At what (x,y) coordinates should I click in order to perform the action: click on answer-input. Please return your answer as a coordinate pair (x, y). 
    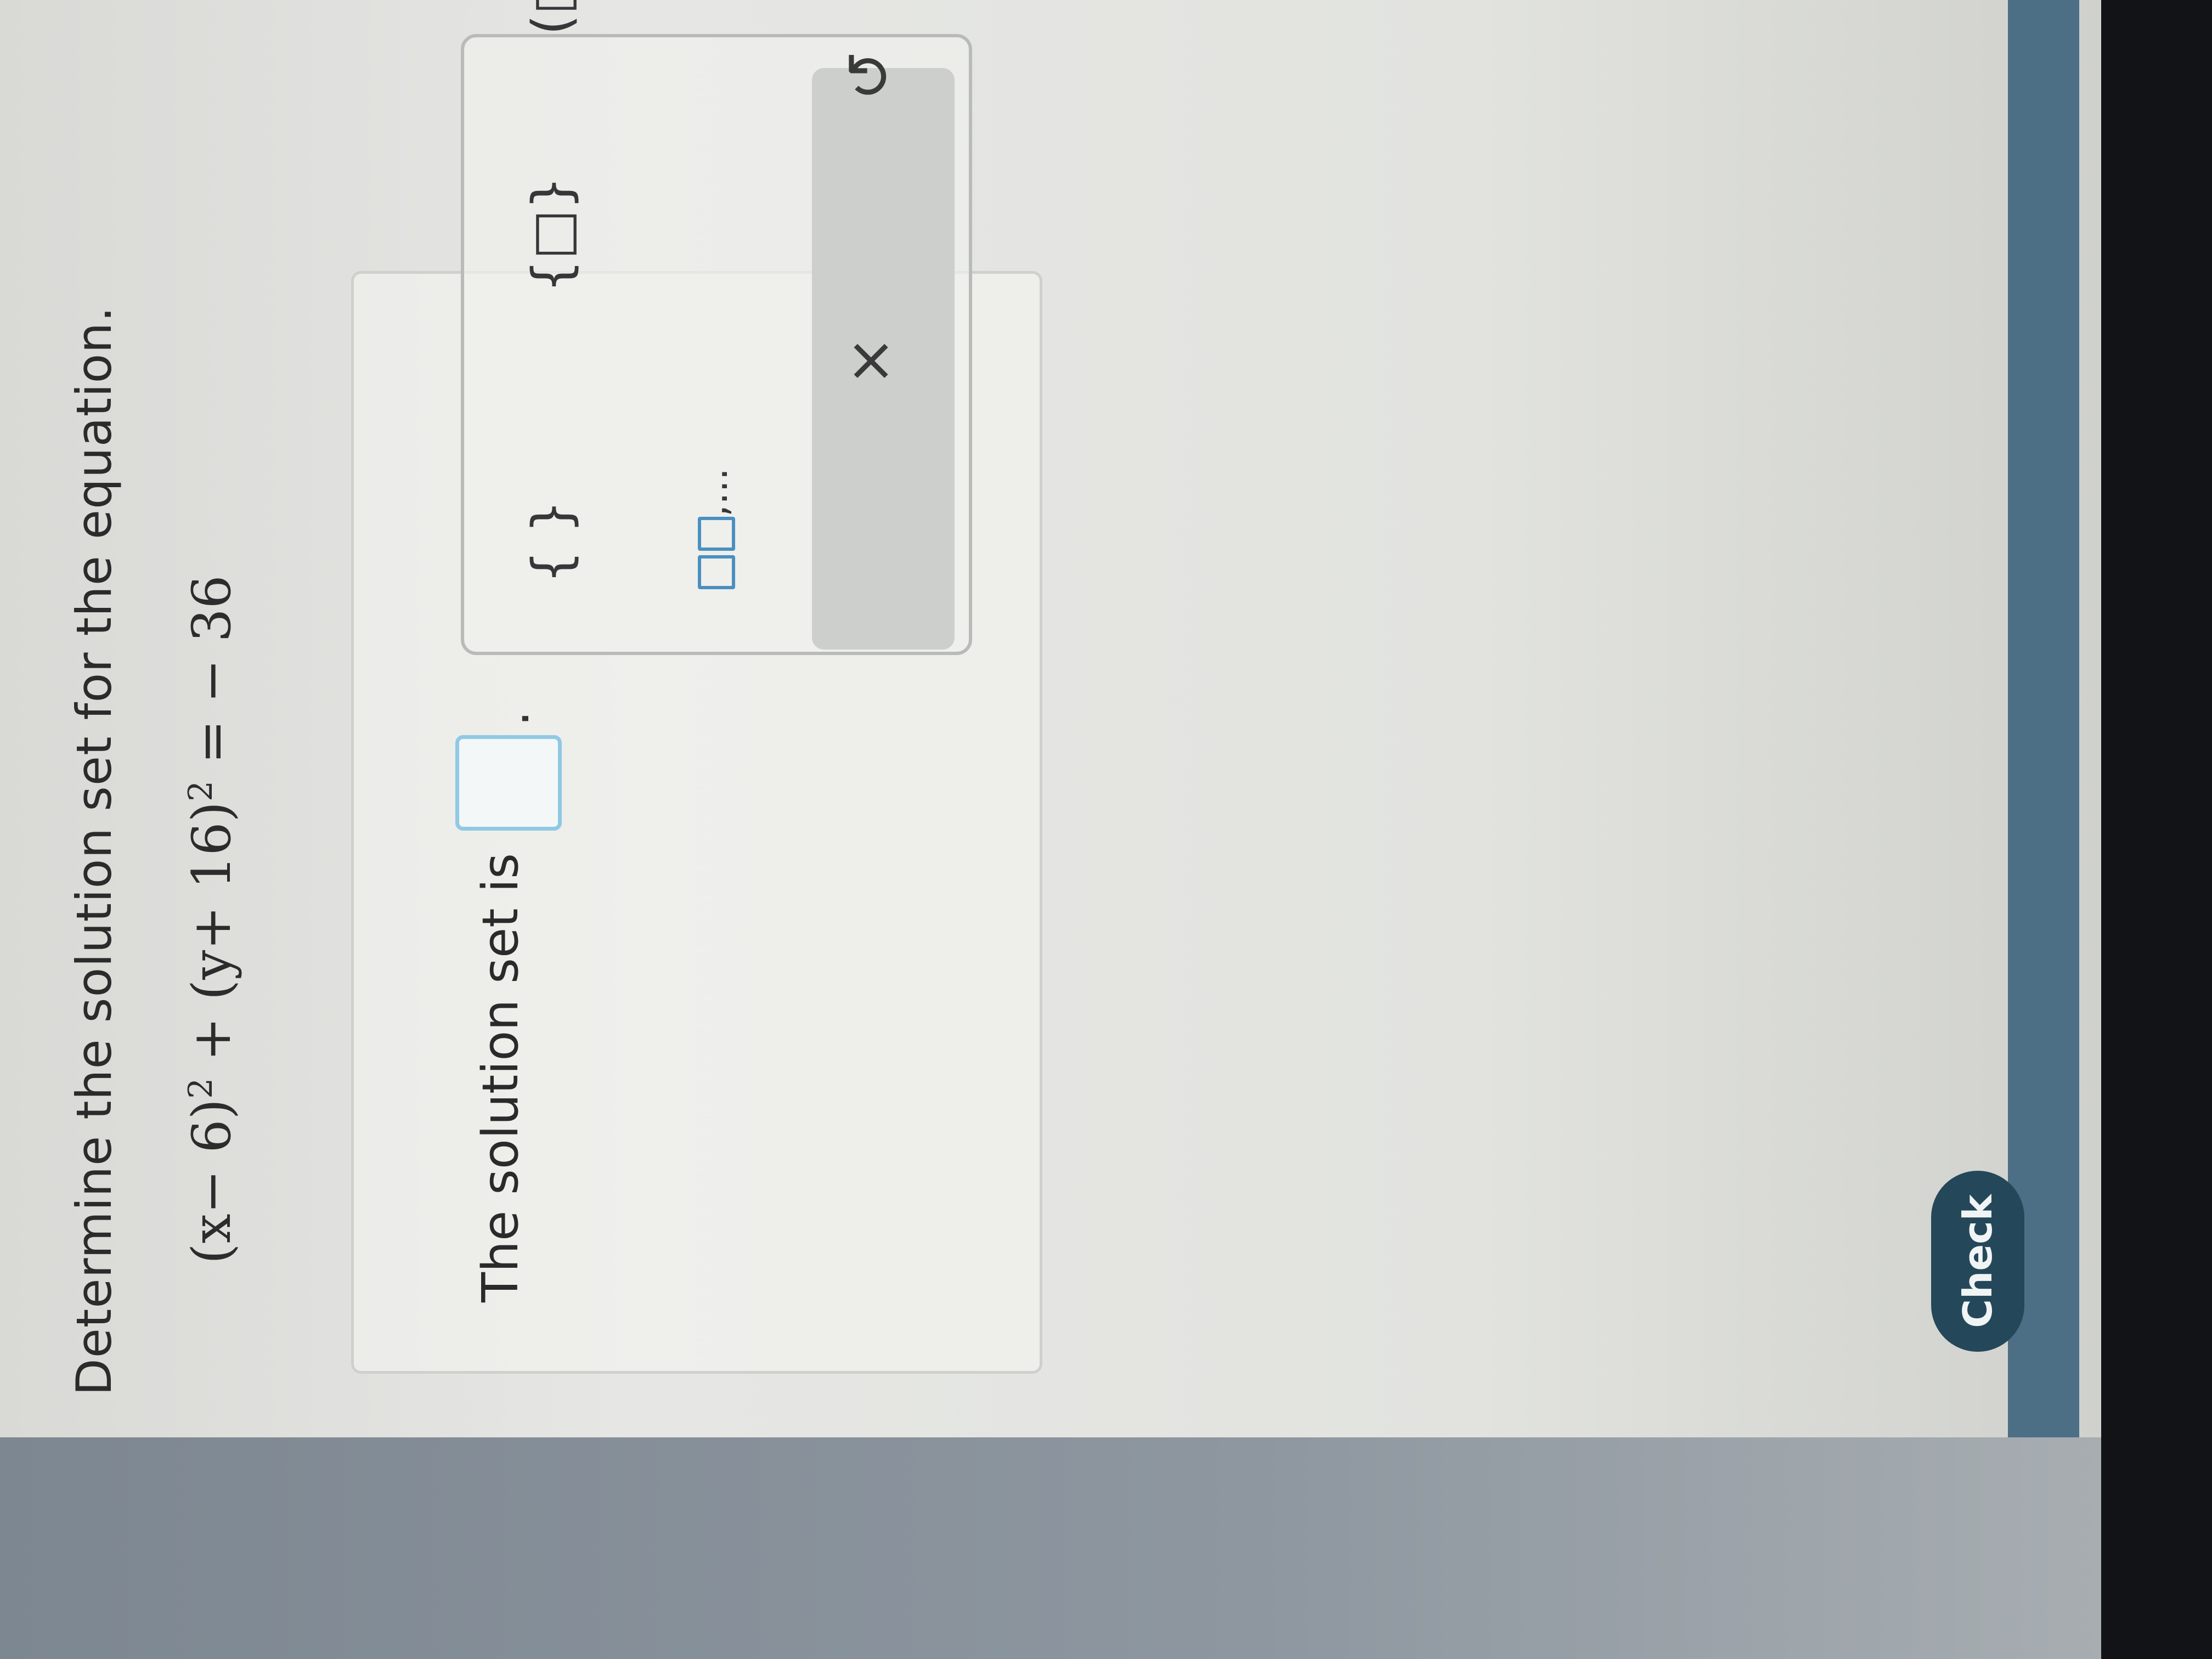
    Looking at the image, I should click on (509, 783).